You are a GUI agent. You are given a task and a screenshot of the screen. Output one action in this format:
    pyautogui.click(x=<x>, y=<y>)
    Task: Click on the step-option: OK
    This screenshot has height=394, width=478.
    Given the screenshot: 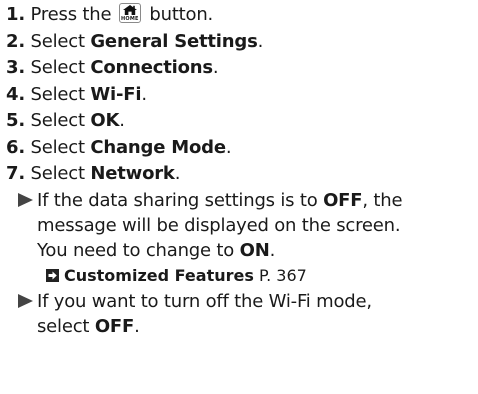 What is the action you would take?
    pyautogui.click(x=105, y=120)
    